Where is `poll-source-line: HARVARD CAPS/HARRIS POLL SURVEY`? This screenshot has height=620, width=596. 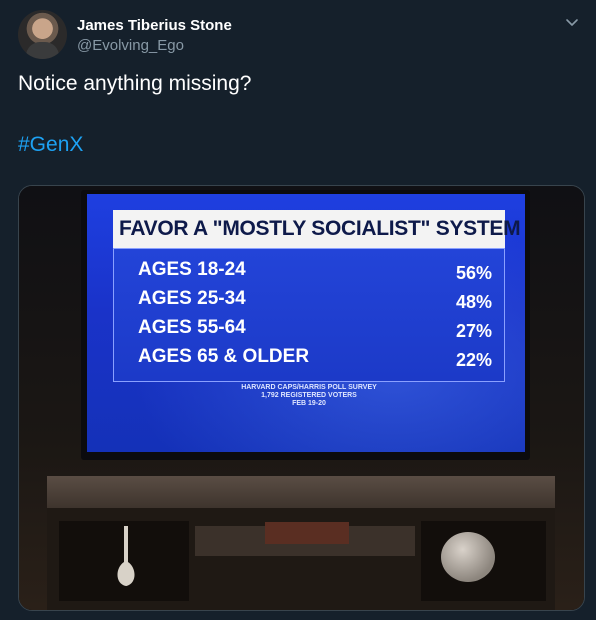 poll-source-line: HARVARD CAPS/HARRIS POLL SURVEY is located at coordinates (309, 387).